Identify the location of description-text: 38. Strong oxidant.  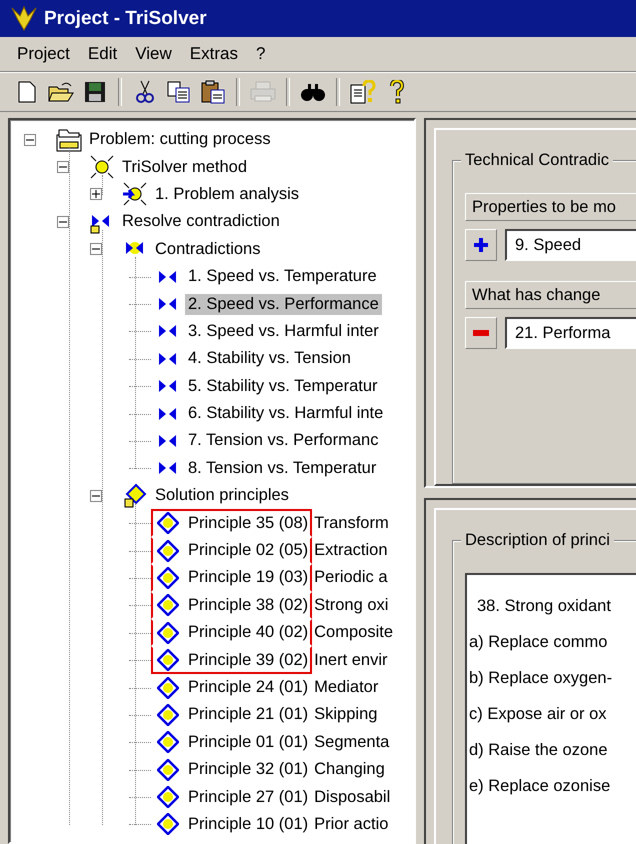
(544, 606).